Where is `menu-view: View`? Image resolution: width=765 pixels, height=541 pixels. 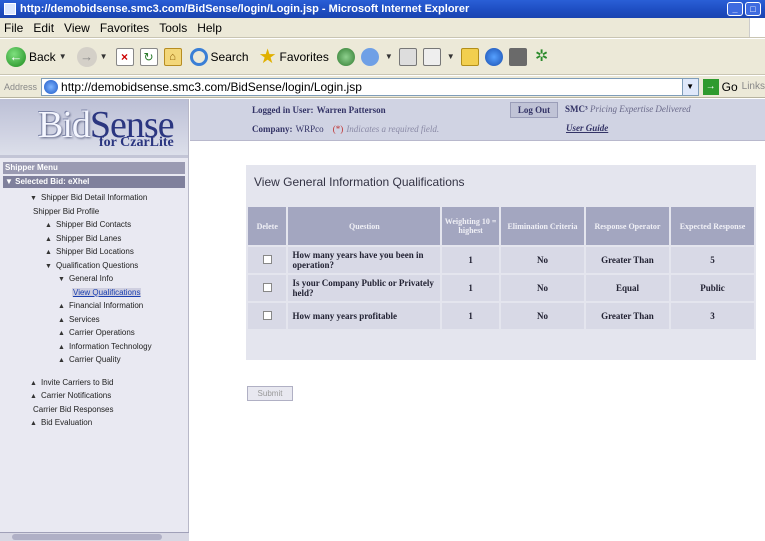
menu-view: View is located at coordinates (77, 28).